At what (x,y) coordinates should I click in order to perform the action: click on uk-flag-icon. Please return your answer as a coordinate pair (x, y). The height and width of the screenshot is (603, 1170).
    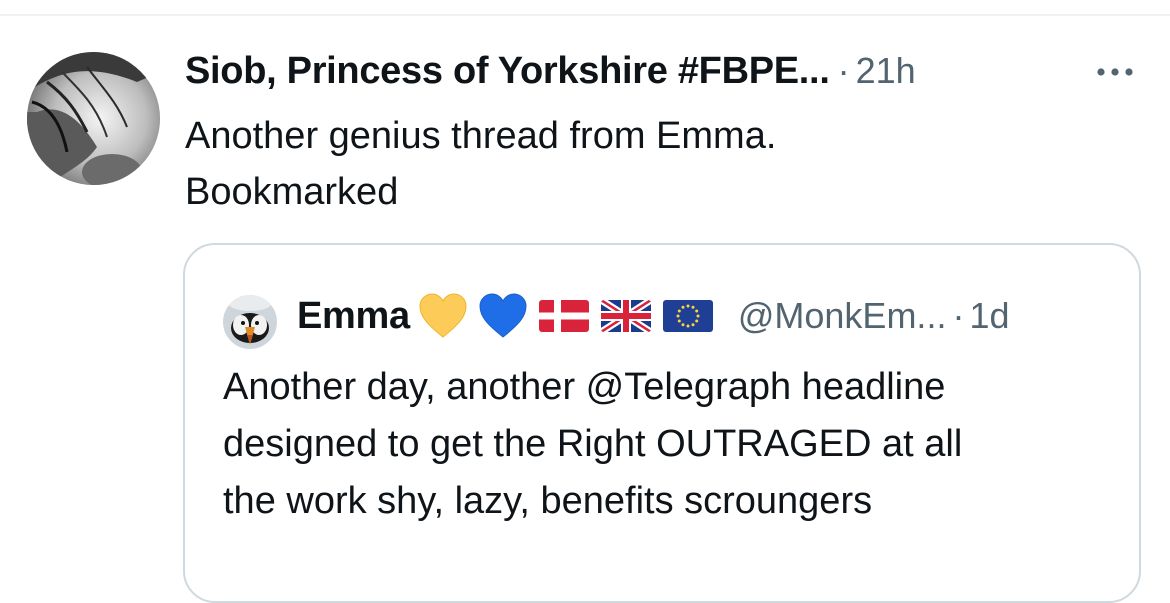
    Looking at the image, I should click on (625, 316).